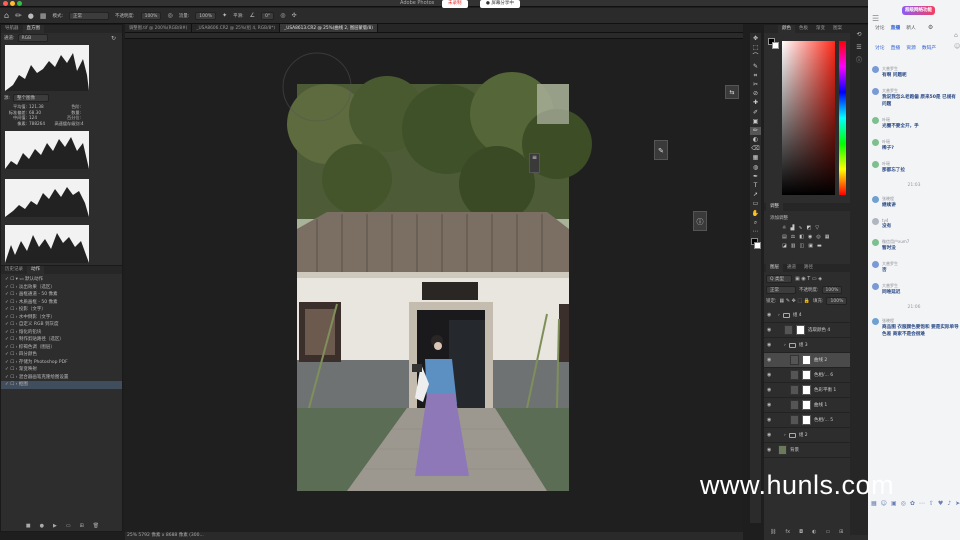 Image resolution: width=960 pixels, height=540 pixels. Describe the element at coordinates (61, 303) in the screenshot. I see `action-item: ✓ ☐ › 木质画框 - 50 像素` at that location.